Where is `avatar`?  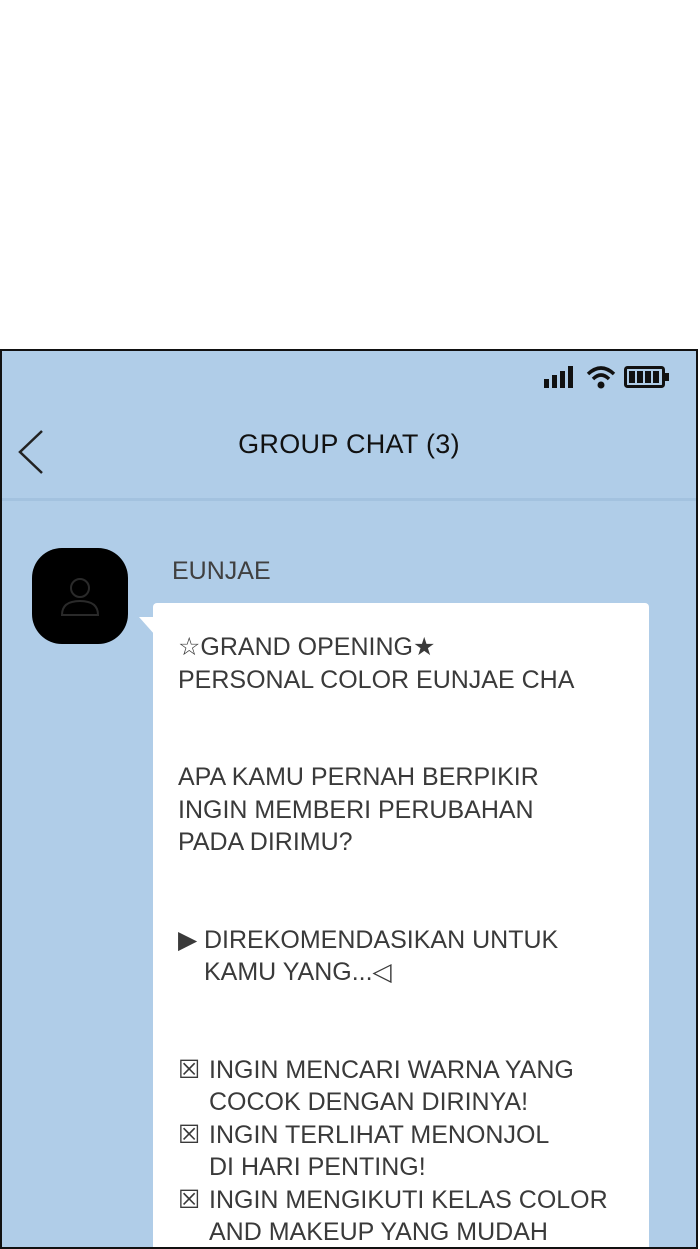 avatar is located at coordinates (80, 596).